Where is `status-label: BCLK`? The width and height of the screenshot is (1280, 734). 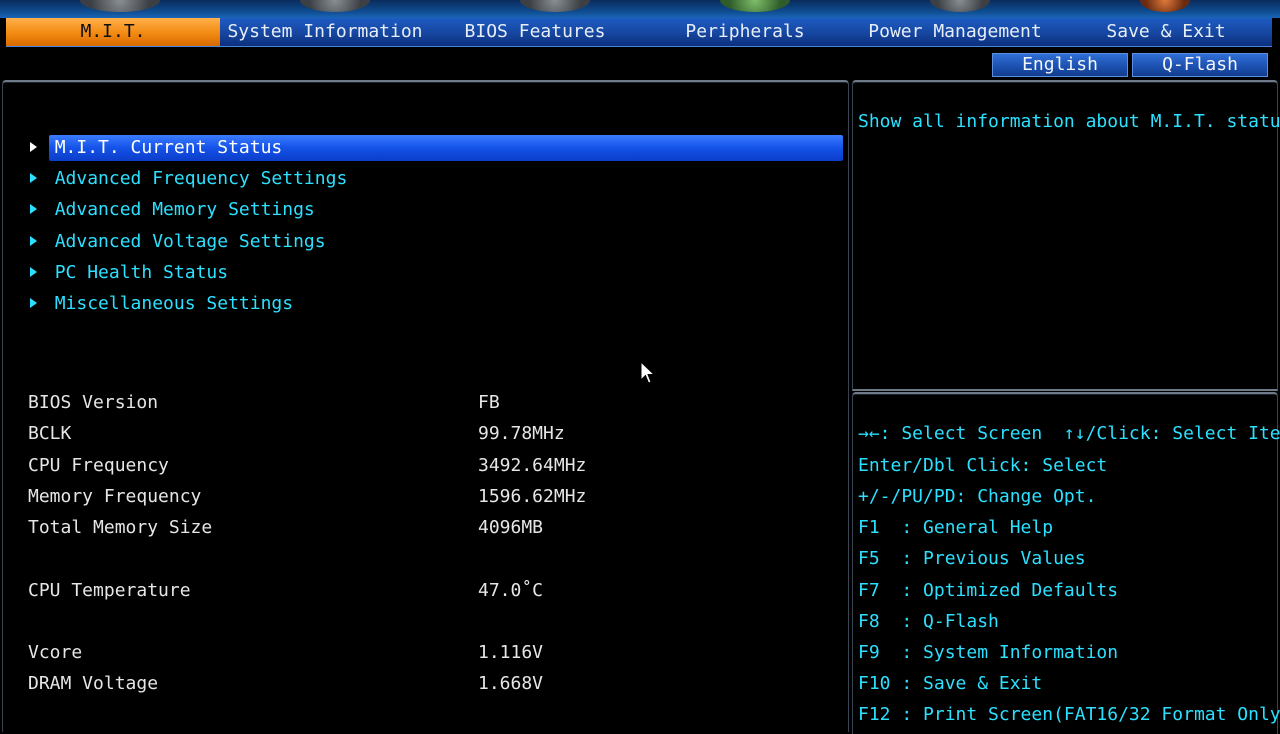 status-label: BCLK is located at coordinates (50, 433).